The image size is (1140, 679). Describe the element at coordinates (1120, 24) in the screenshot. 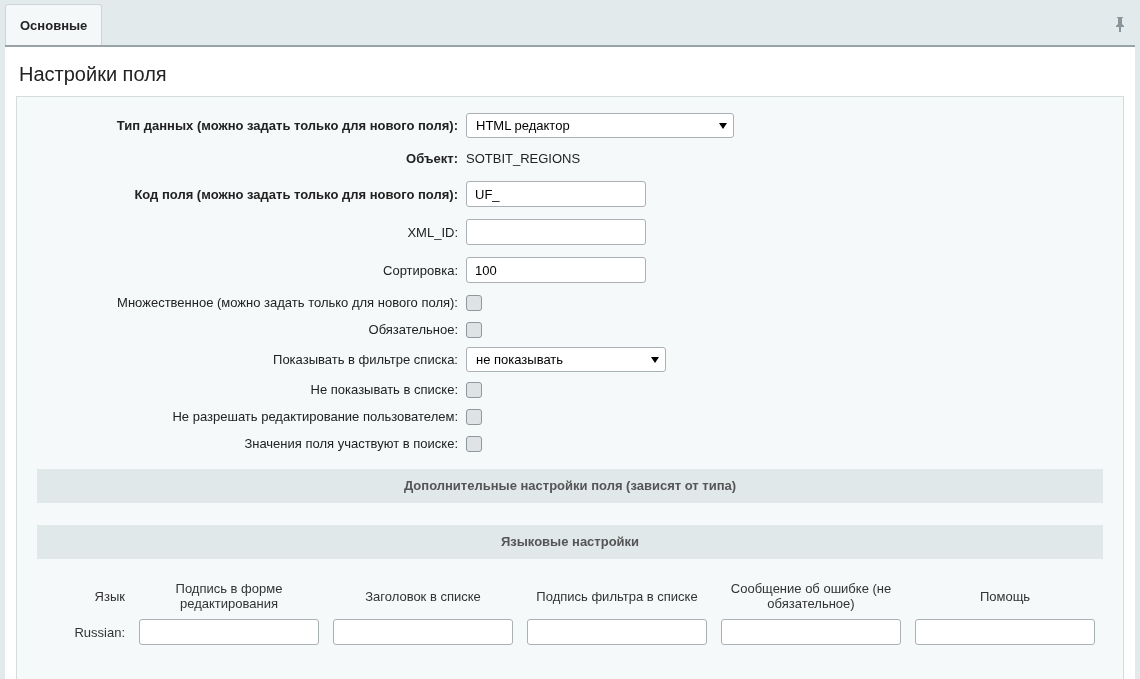

I see `pin-icon` at that location.